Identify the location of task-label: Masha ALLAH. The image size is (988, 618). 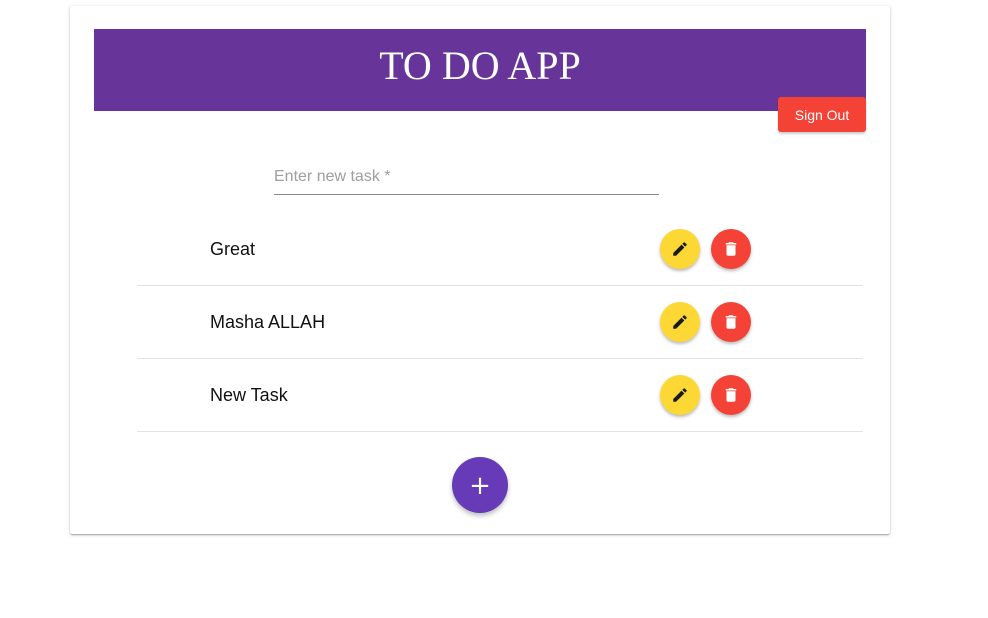
(268, 322).